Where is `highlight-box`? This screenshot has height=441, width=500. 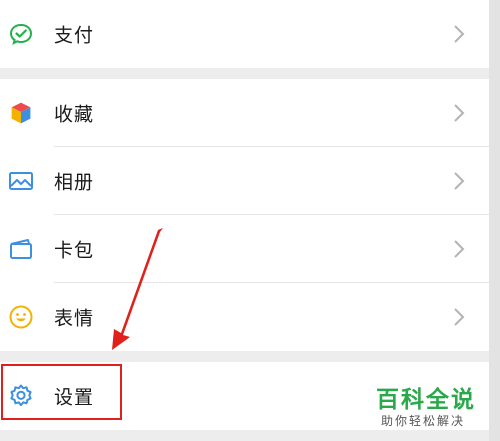 highlight-box is located at coordinates (61, 392).